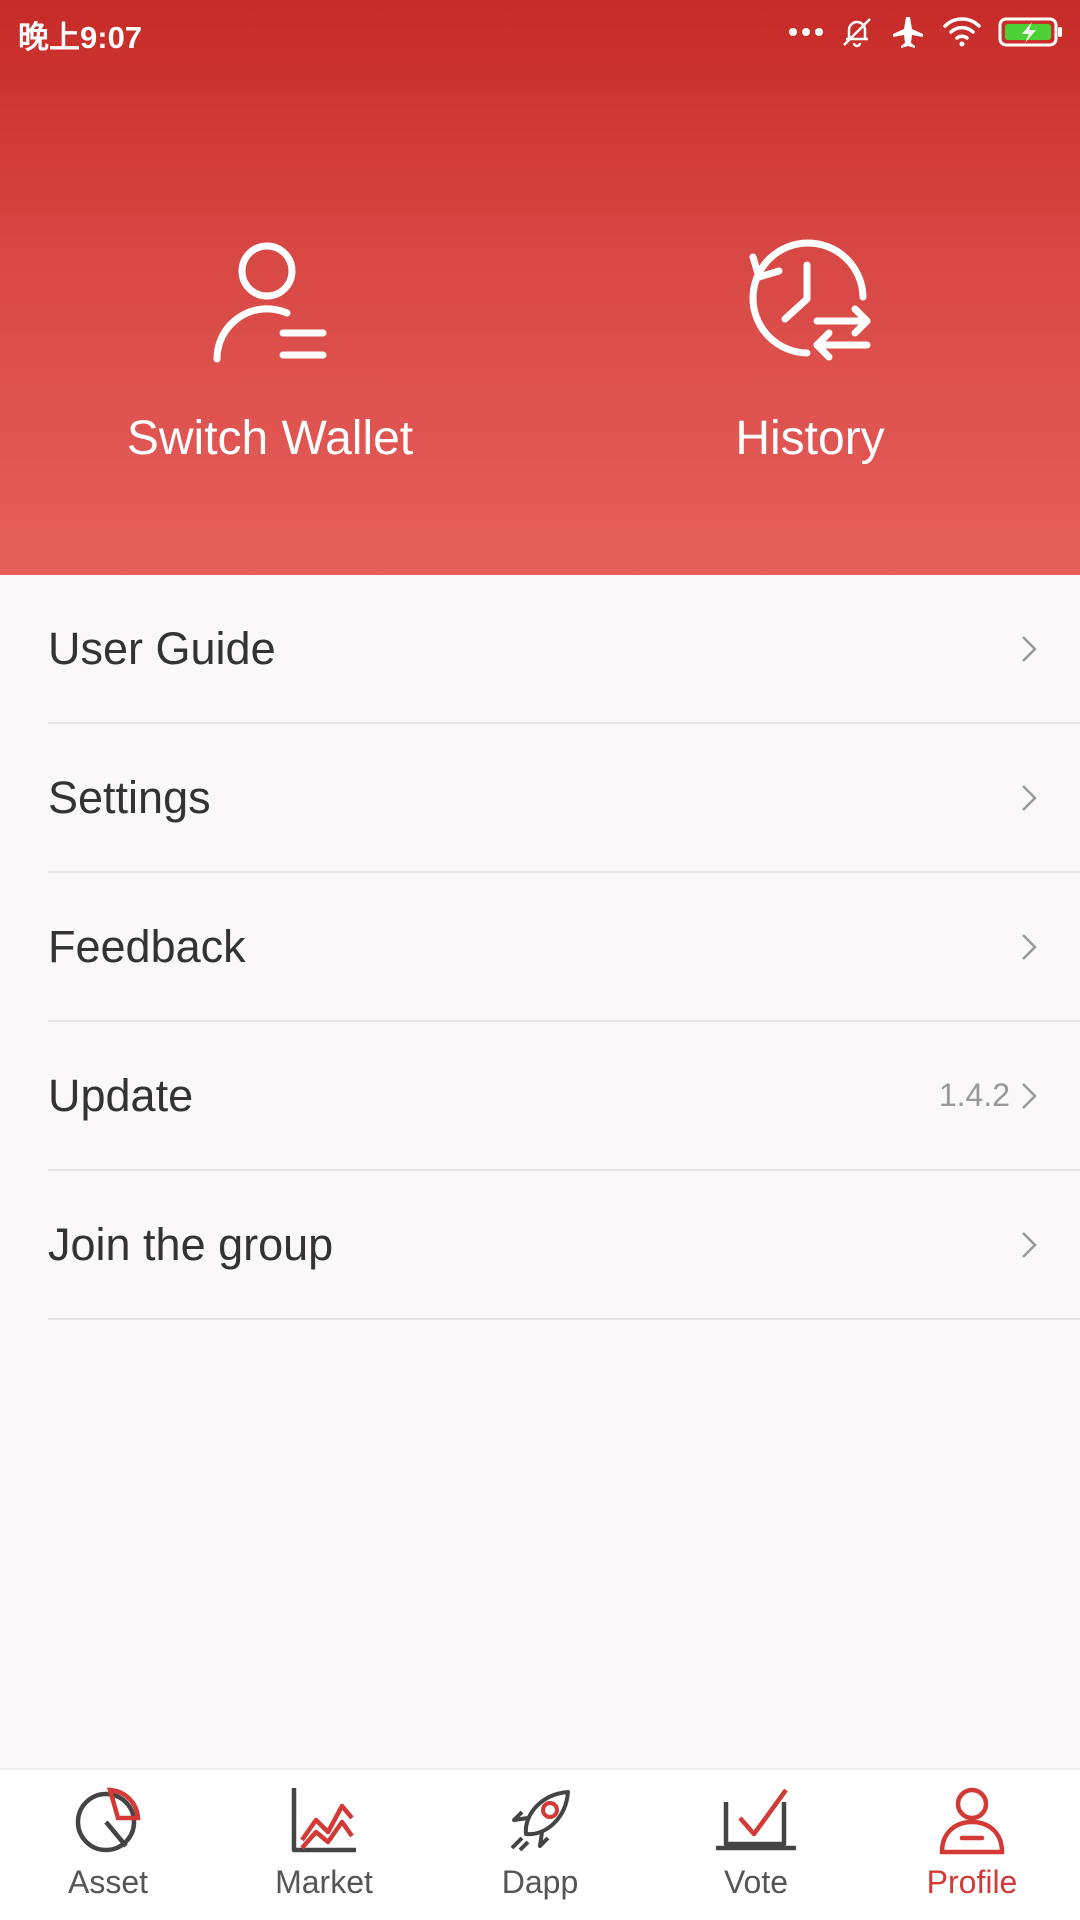 This screenshot has width=1080, height=1920. I want to click on more-dots-icon, so click(806, 32).